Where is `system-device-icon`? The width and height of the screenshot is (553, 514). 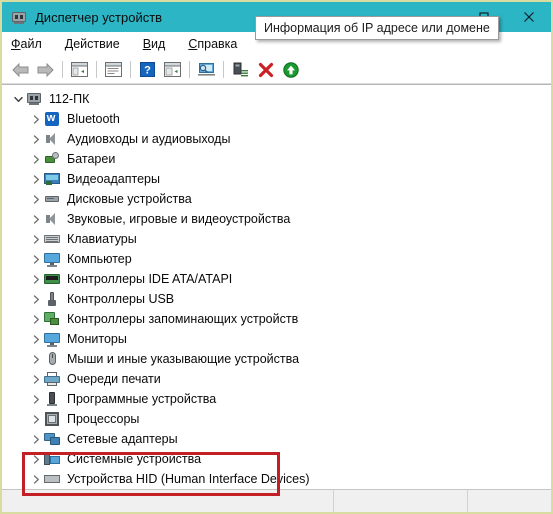
system-device-icon is located at coordinates (52, 459).